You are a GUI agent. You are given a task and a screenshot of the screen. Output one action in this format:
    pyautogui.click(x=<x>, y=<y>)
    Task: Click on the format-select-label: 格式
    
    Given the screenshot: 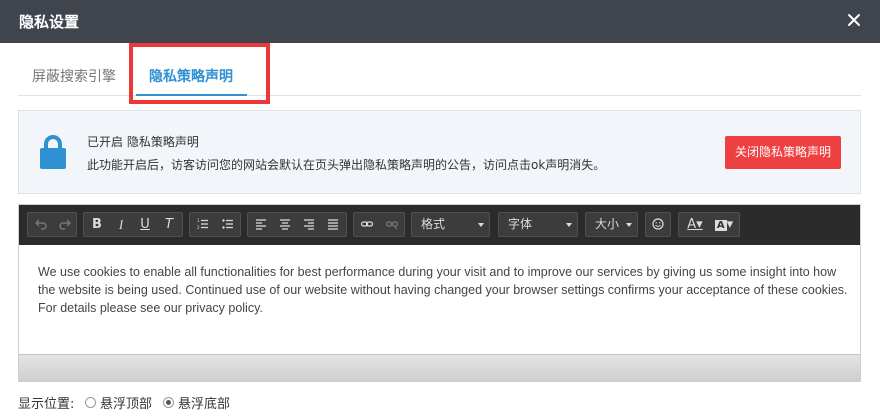 What is the action you would take?
    pyautogui.click(x=433, y=224)
    